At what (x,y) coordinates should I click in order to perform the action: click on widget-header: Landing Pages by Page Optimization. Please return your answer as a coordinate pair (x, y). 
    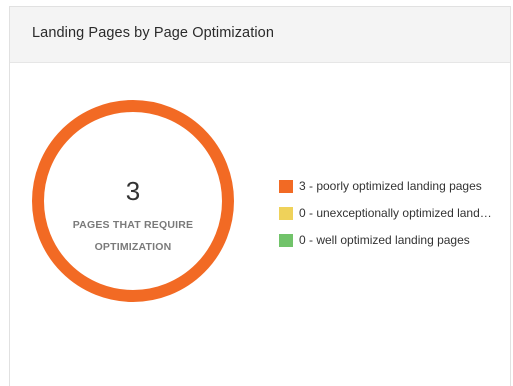
    Looking at the image, I should click on (260, 35).